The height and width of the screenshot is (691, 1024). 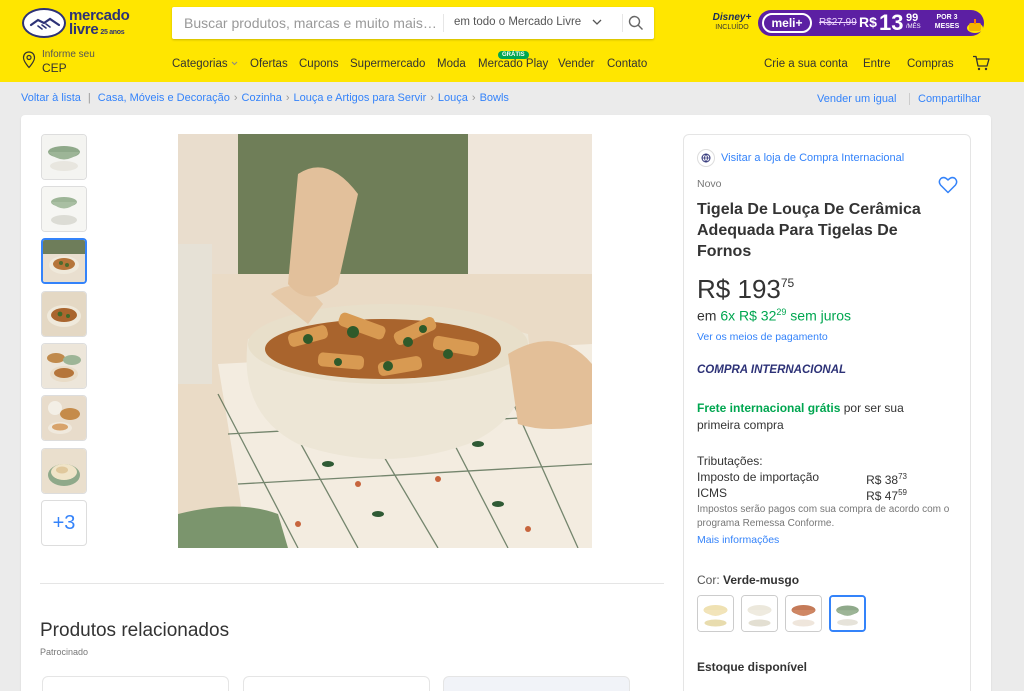 I want to click on free-badge: GRÁTIS, so click(x=513, y=55).